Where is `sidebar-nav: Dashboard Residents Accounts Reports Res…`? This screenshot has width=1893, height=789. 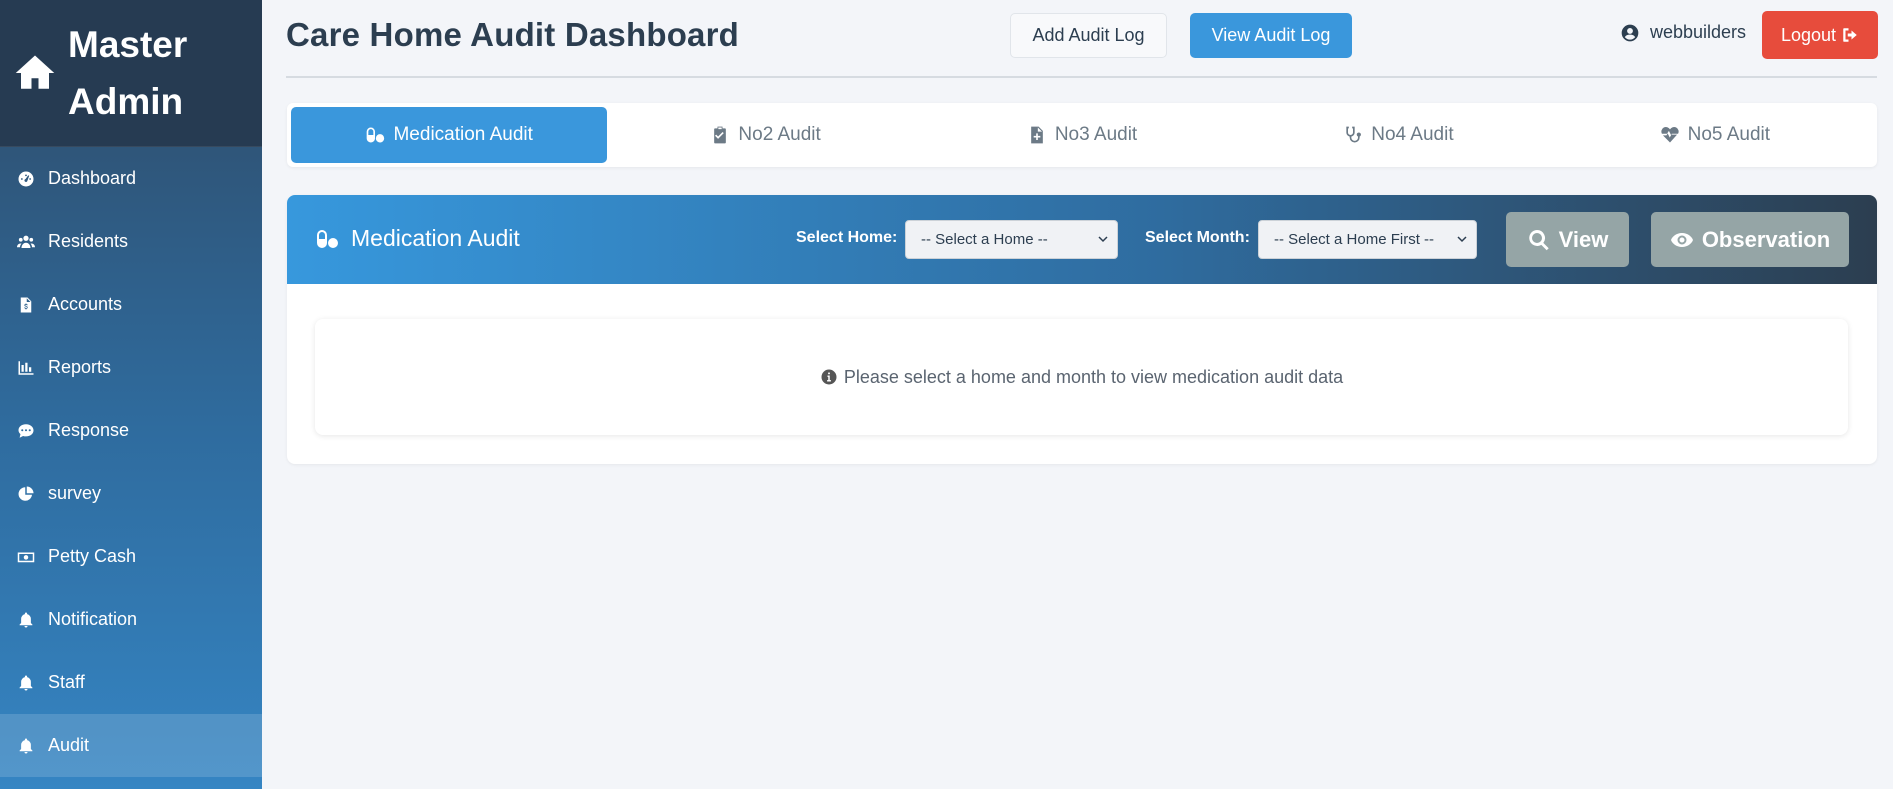
sidebar-nav: Dashboard Residents Accounts Reports Res… is located at coordinates (131, 462).